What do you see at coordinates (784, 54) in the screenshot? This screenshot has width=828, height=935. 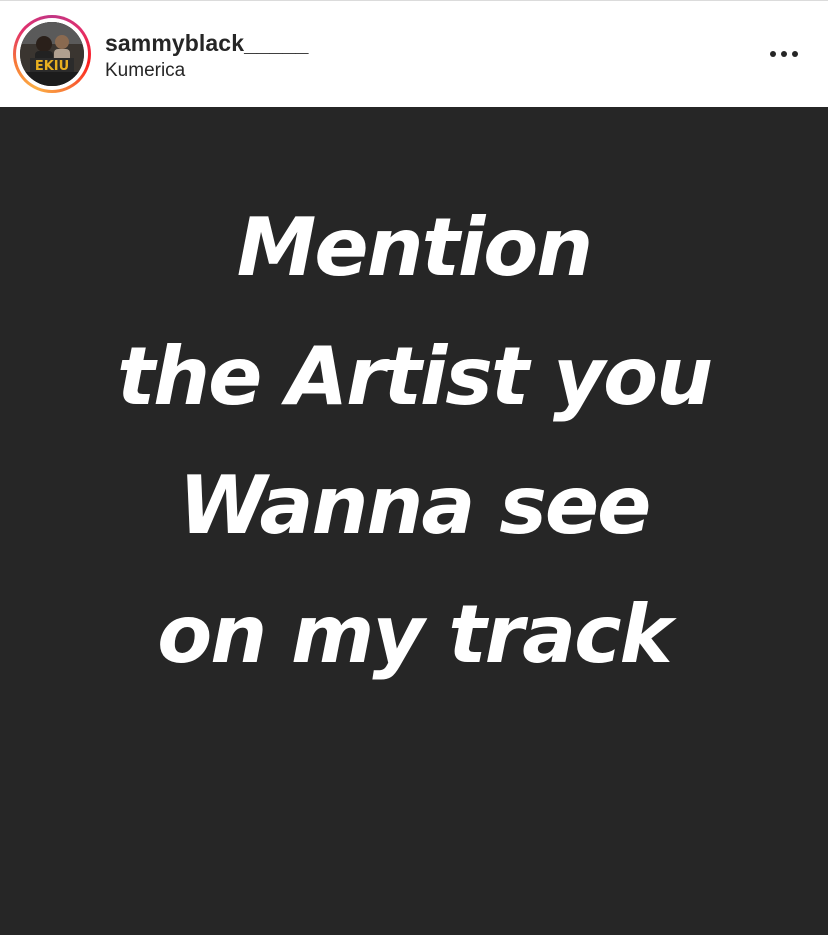 I see `more-options-icon` at bounding box center [784, 54].